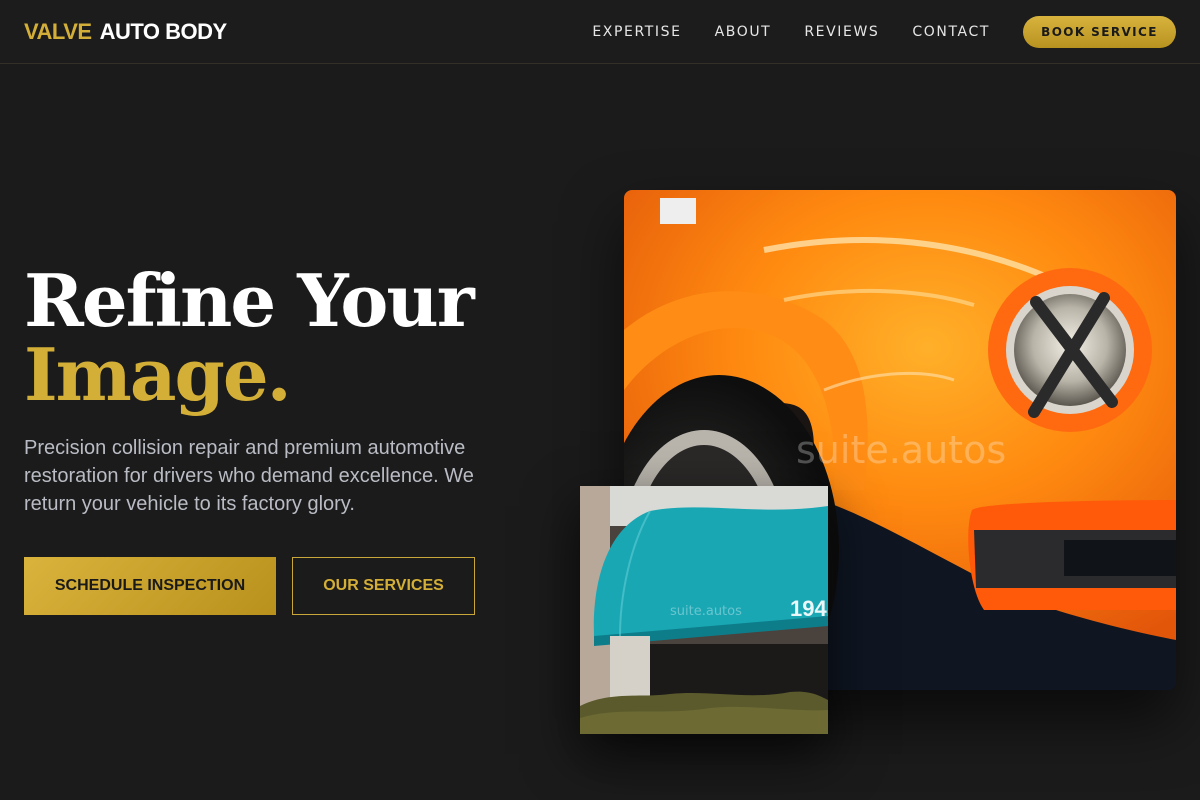 Image resolution: width=1200 pixels, height=800 pixels. Describe the element at coordinates (743, 32) in the screenshot. I see `nav-link-about: ABOUT` at that location.